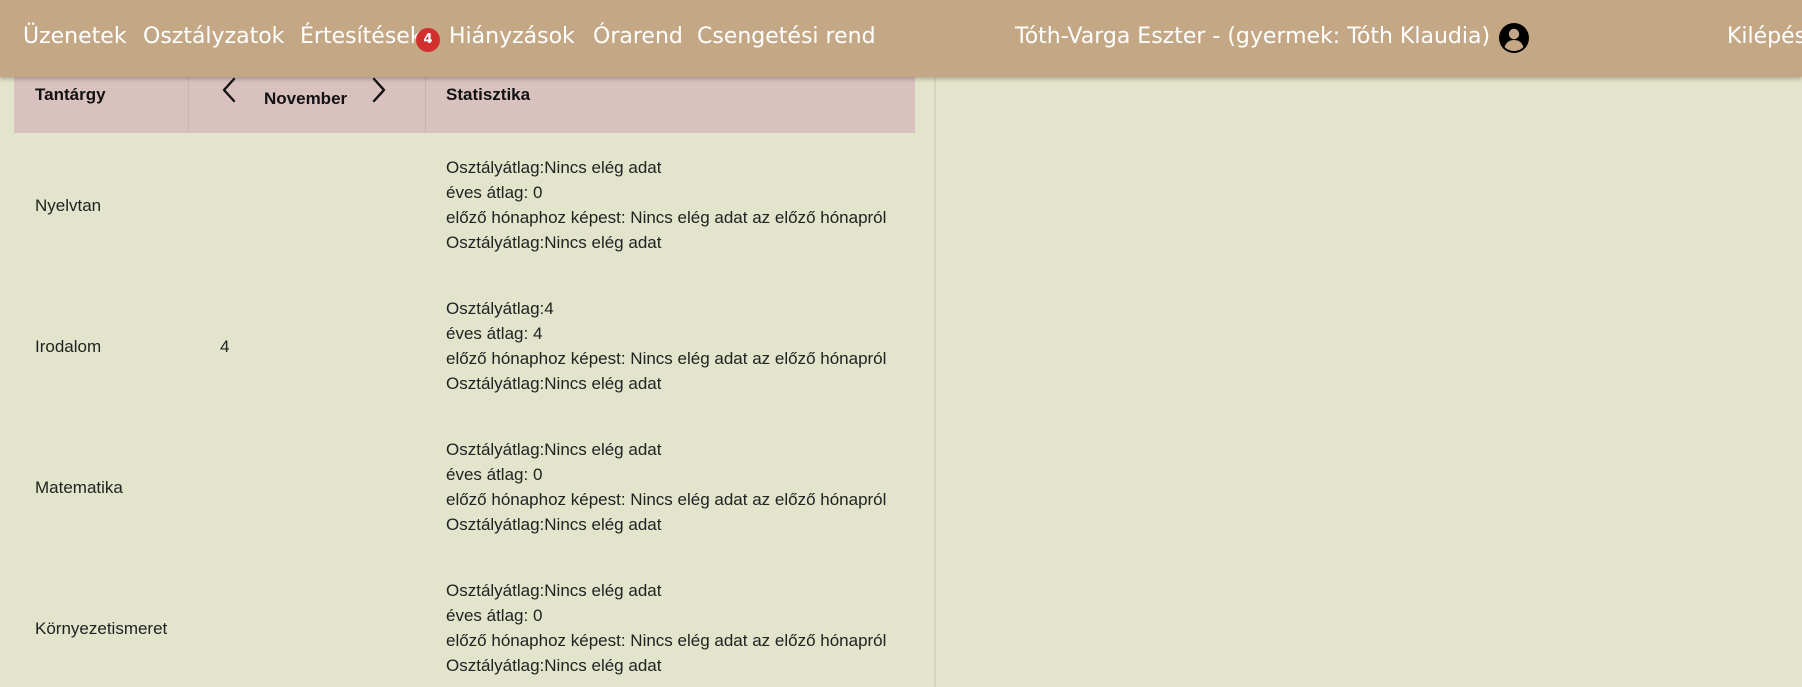 This screenshot has width=1802, height=687. Describe the element at coordinates (488, 94) in the screenshot. I see `statistics-column-header: Statisztika` at that location.